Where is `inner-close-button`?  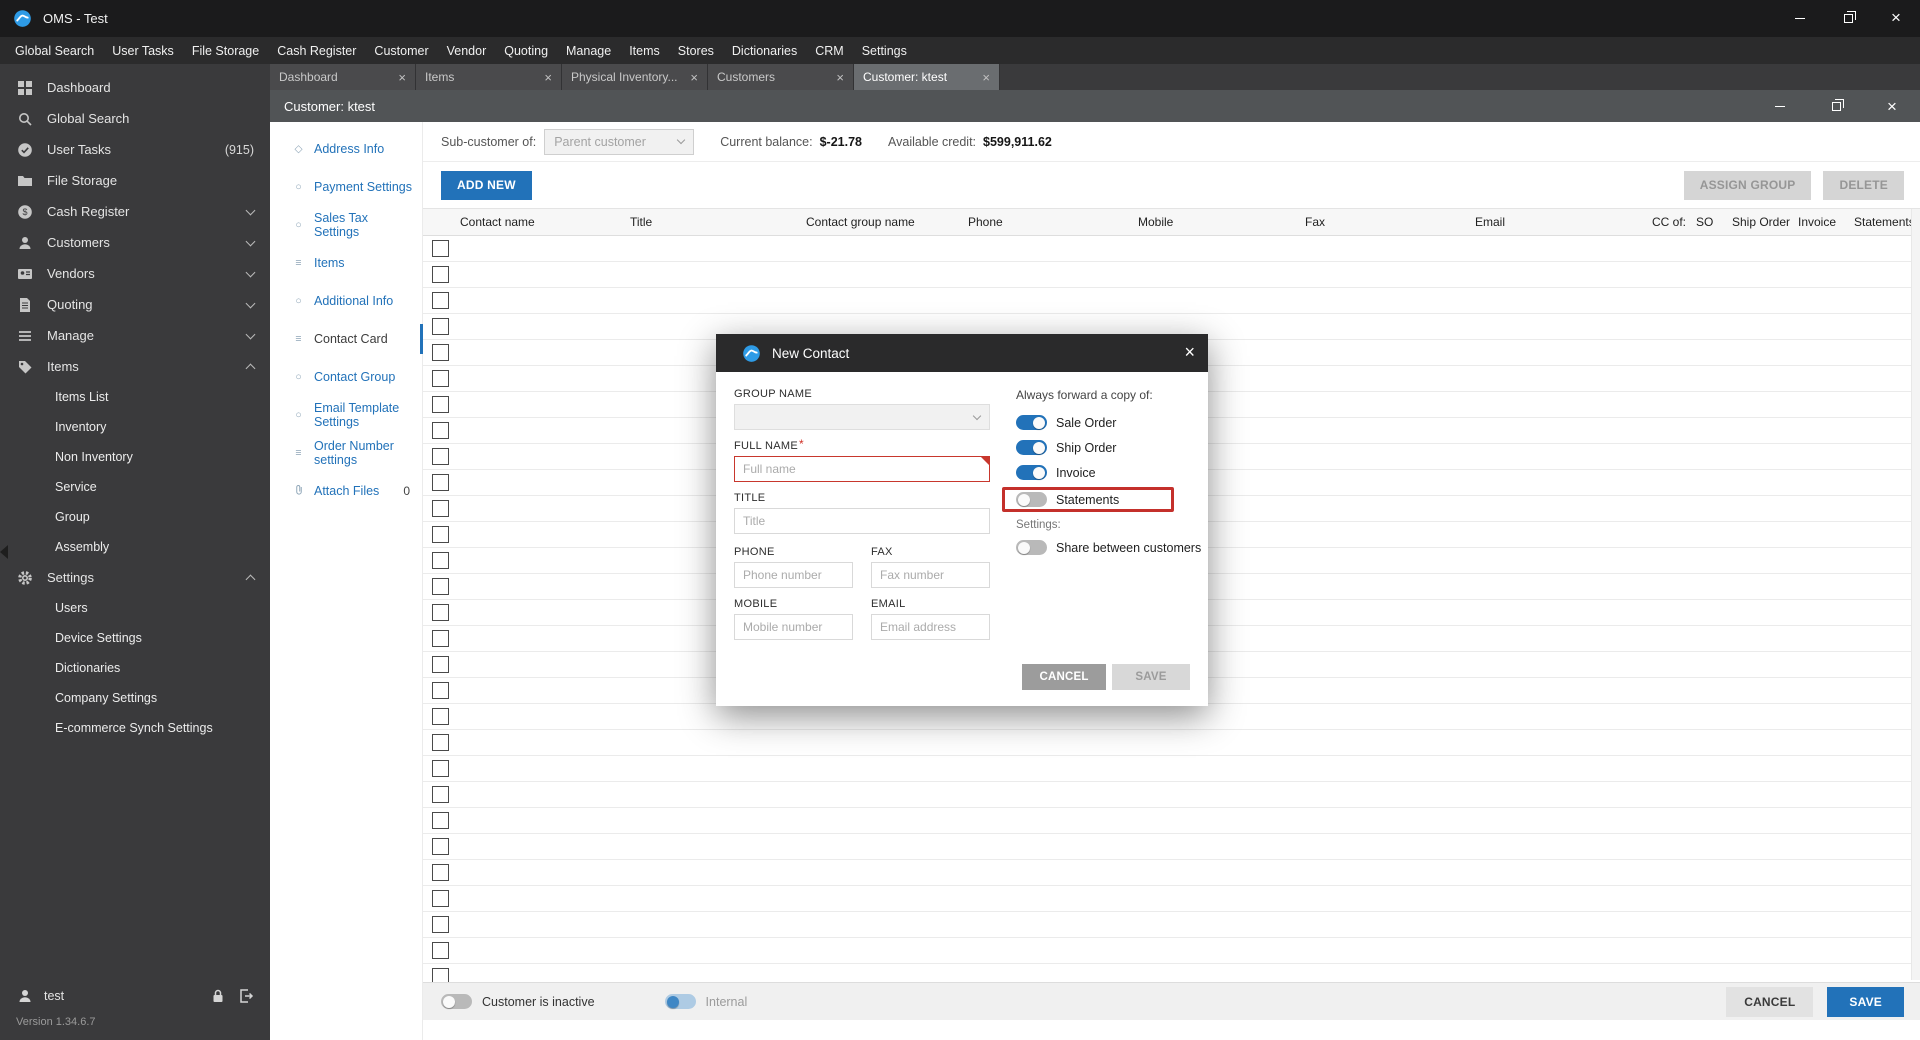 inner-close-button is located at coordinates (1892, 106).